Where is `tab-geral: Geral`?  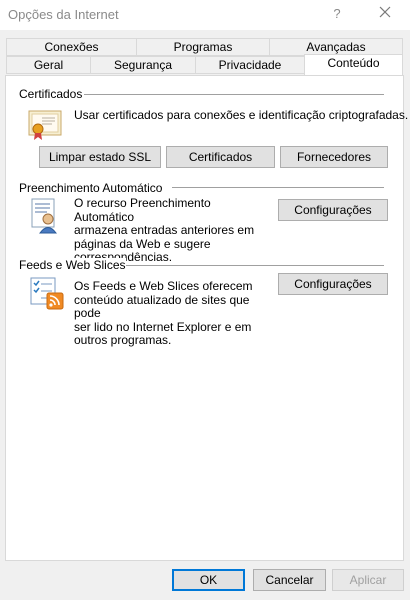 tab-geral: Geral is located at coordinates (48, 65).